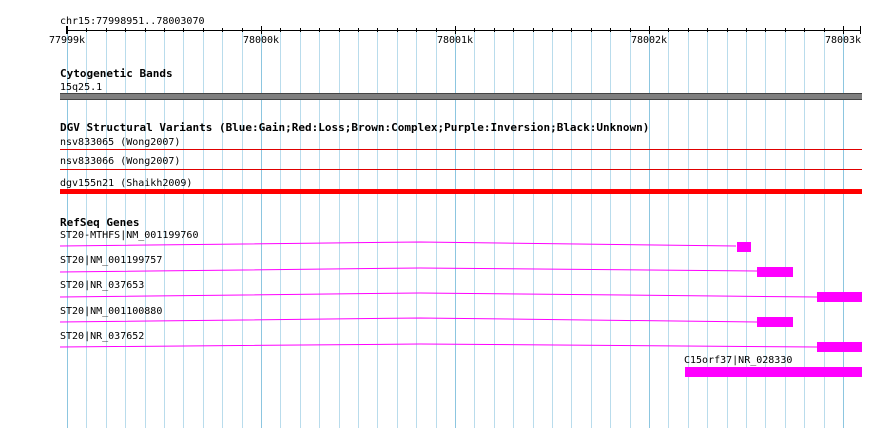  Describe the element at coordinates (132, 21) in the screenshot. I see `location-label: chr15:77998951..78003070` at that location.